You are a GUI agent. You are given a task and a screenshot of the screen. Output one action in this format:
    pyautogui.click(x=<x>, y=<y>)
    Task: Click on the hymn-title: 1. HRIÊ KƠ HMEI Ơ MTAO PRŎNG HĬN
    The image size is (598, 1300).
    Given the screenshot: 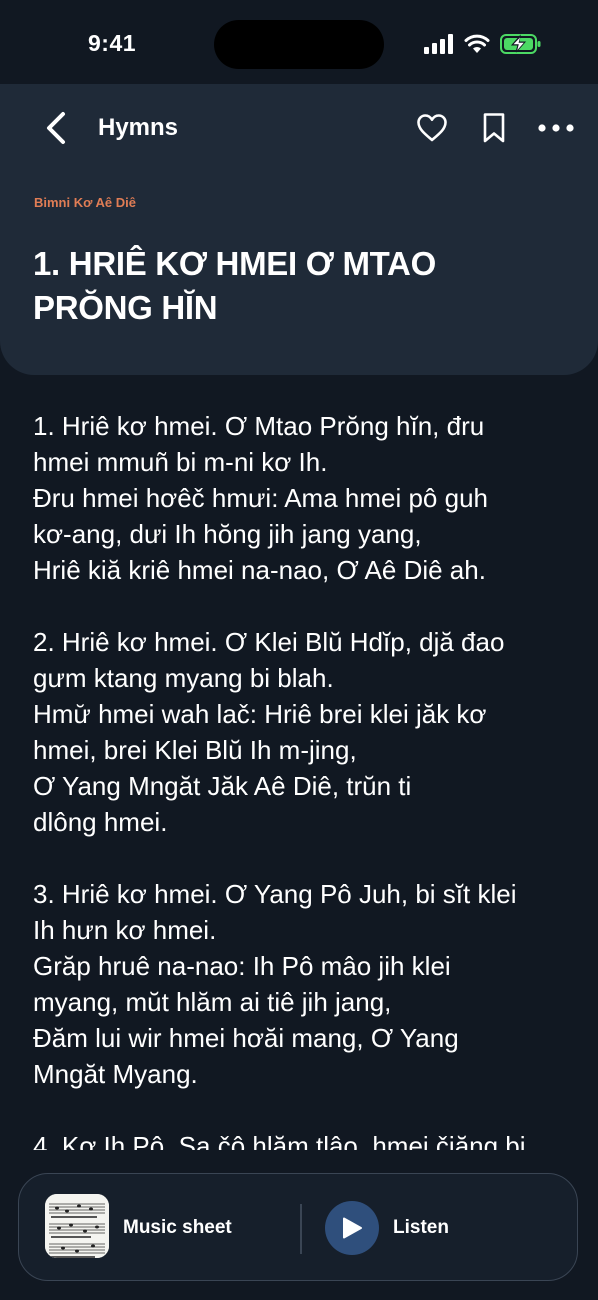 What is the action you would take?
    pyautogui.click(x=234, y=285)
    